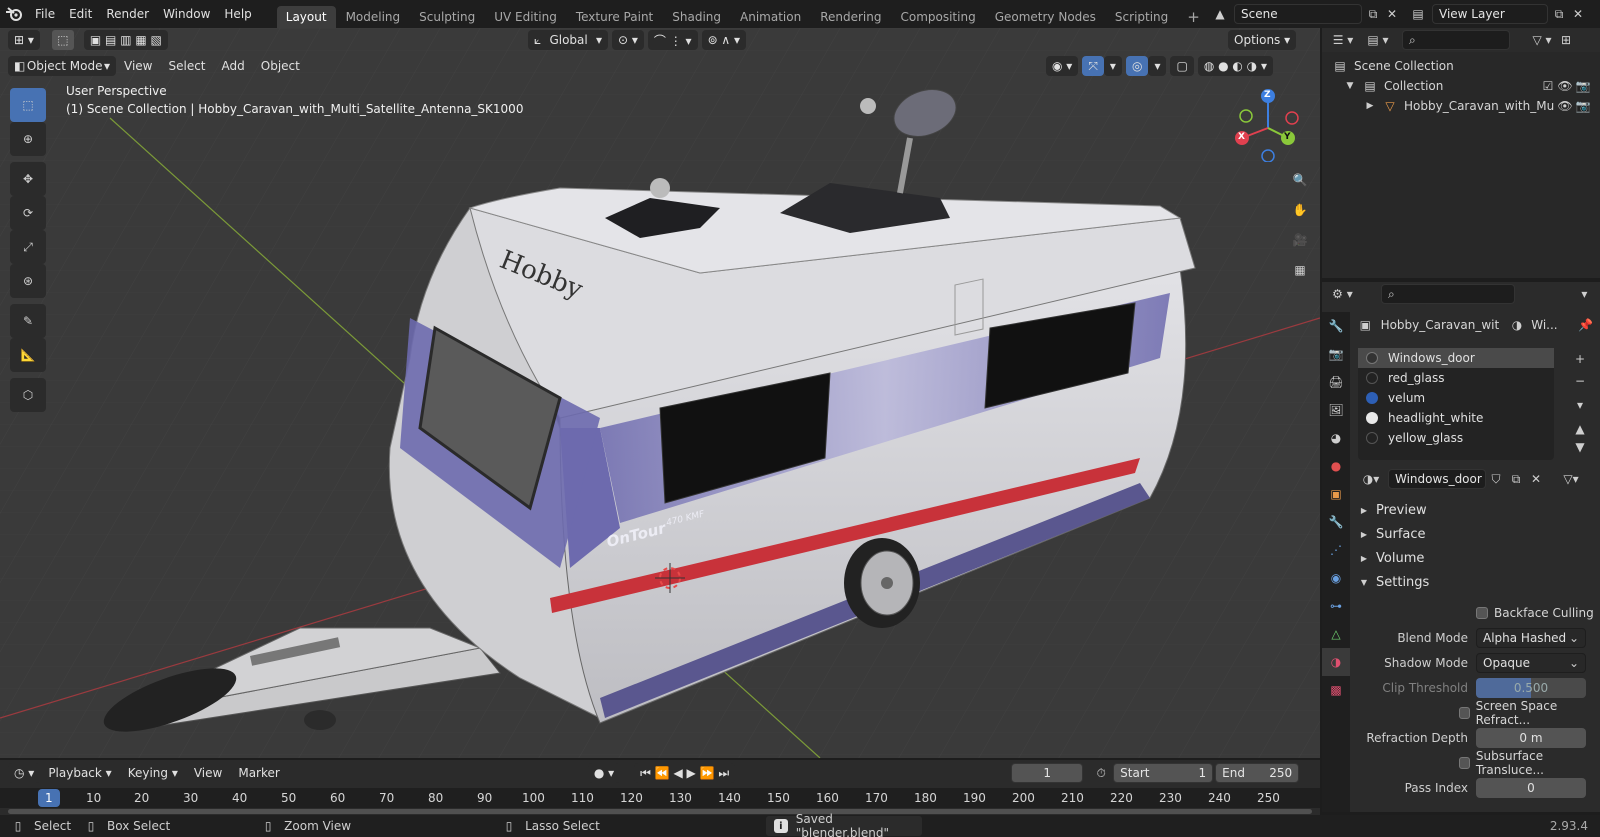 This screenshot has height=837, width=1600. I want to click on clip-threshold-slider: 0.500, so click(1531, 687).